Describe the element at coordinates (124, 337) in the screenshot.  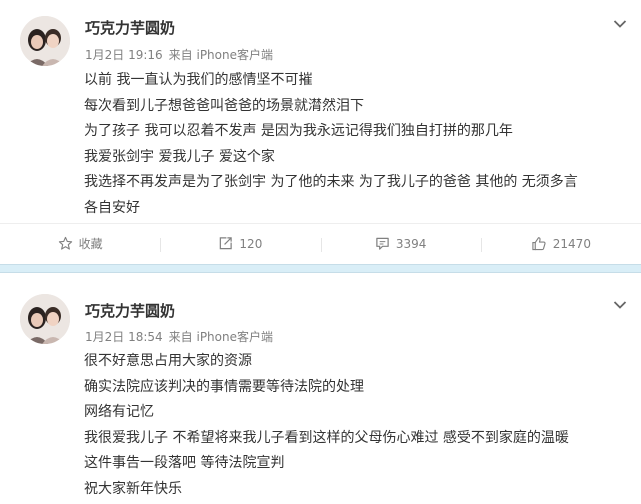
I see `post-time: 1月2日 18:54` at that location.